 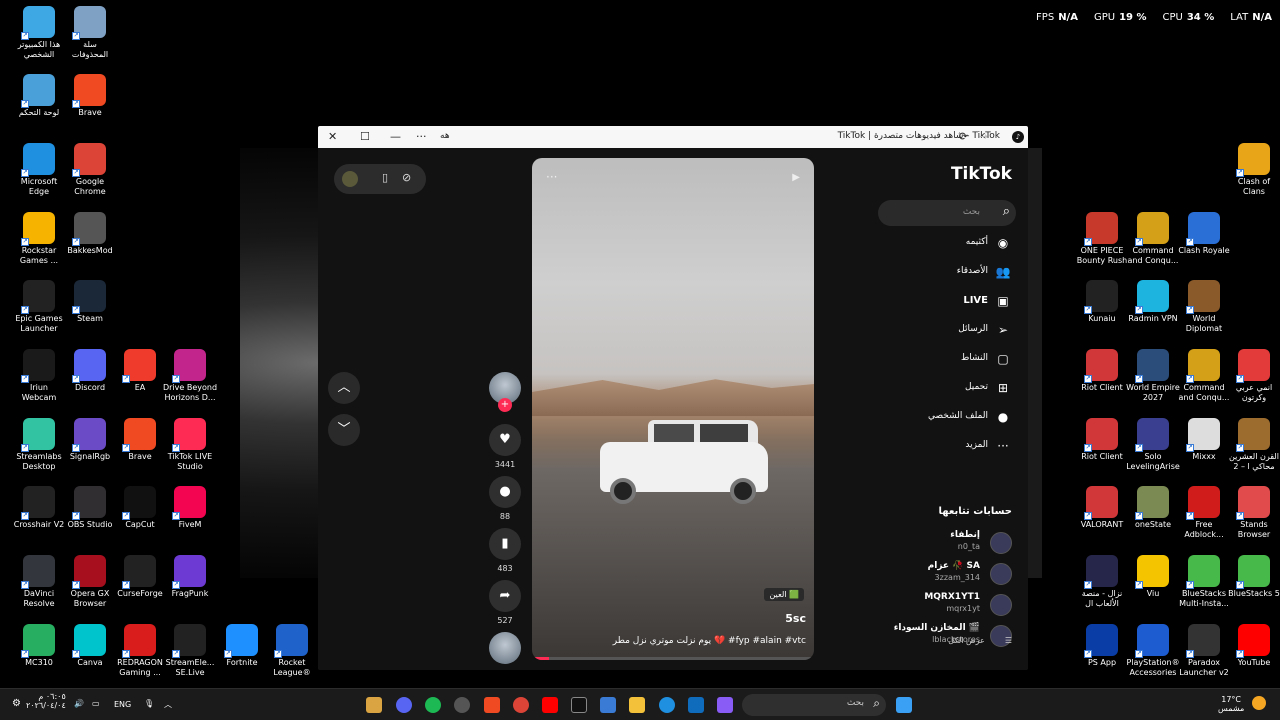 What do you see at coordinates (90, 234) in the screenshot?
I see `desktop-icon-left-7: ↗ BakkesMod` at bounding box center [90, 234].